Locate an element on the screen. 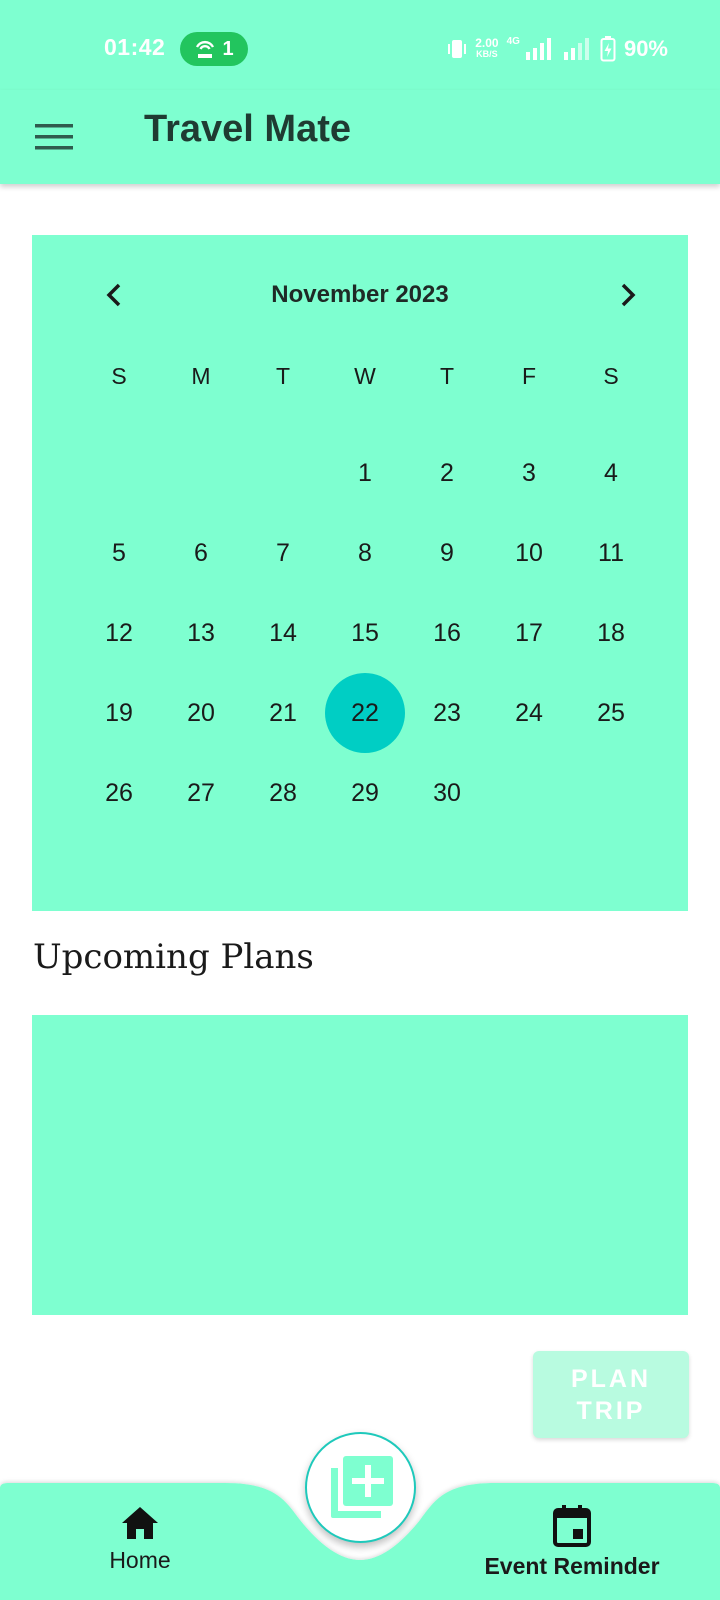 This screenshot has width=720, height=1600. battery-charging-icon is located at coordinates (608, 49).